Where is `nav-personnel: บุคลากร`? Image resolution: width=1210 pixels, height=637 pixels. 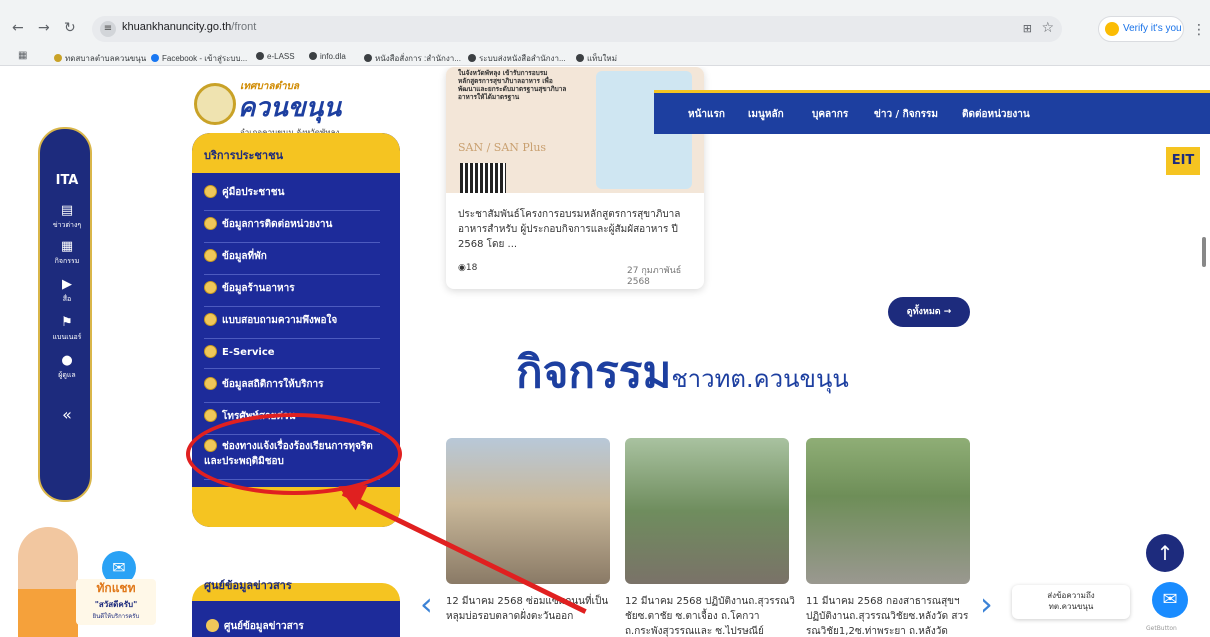
nav-personnel: บุคลากร is located at coordinates (830, 114).